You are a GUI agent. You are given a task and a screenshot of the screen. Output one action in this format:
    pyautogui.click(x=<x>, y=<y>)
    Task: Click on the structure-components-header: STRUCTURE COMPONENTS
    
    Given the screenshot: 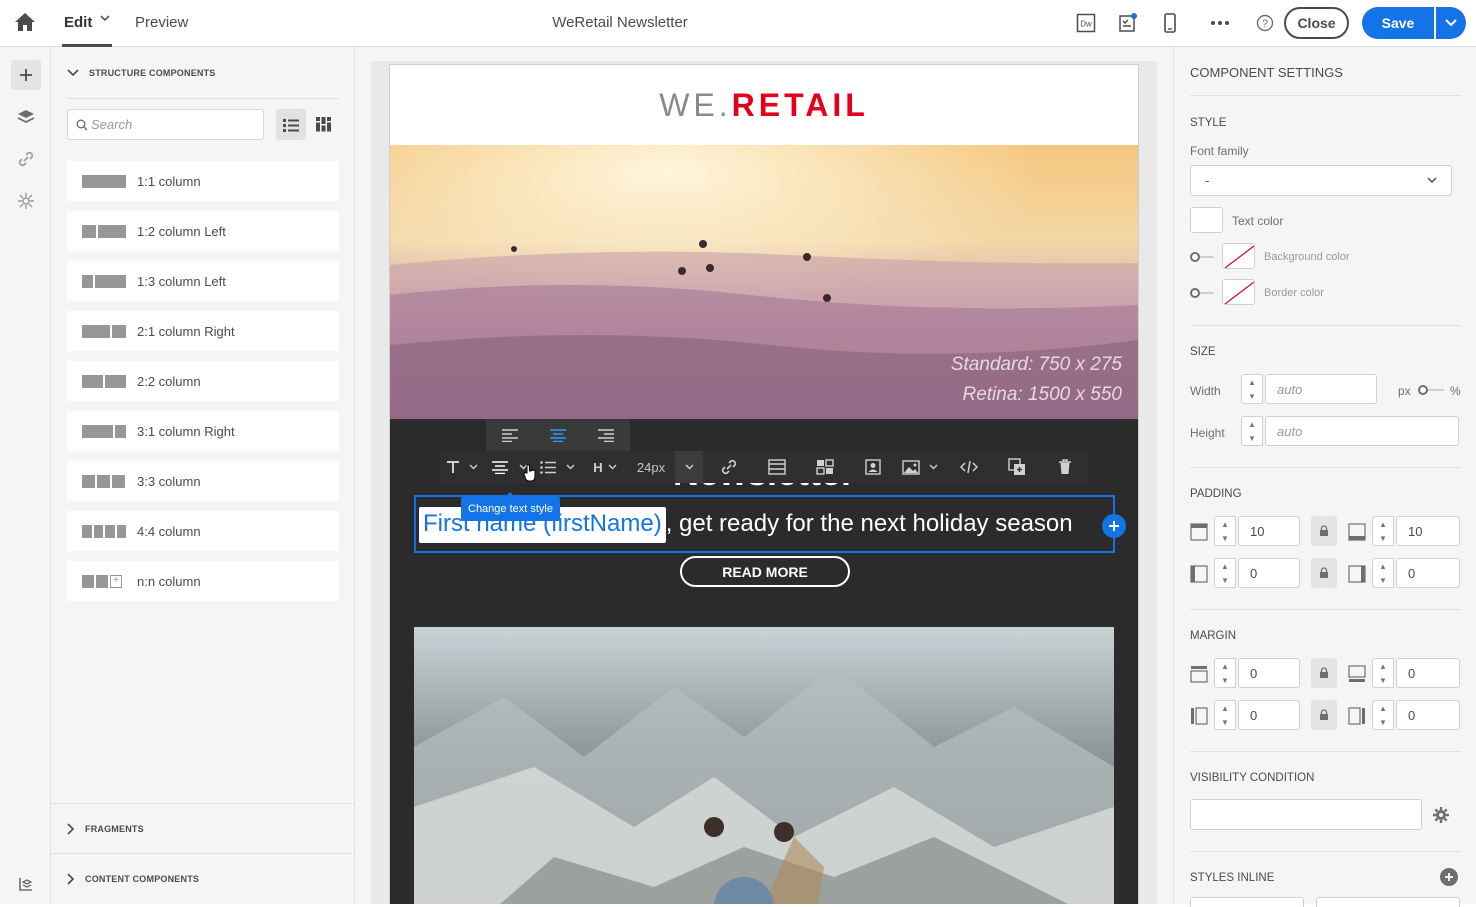 What is the action you would take?
    pyautogui.click(x=141, y=73)
    